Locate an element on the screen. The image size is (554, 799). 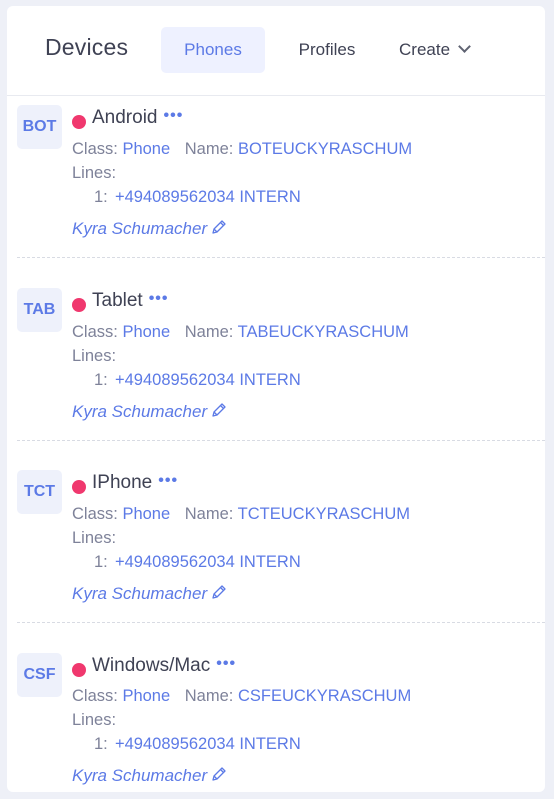
name-value: BOTEUCKYRASCHUM is located at coordinates (325, 149).